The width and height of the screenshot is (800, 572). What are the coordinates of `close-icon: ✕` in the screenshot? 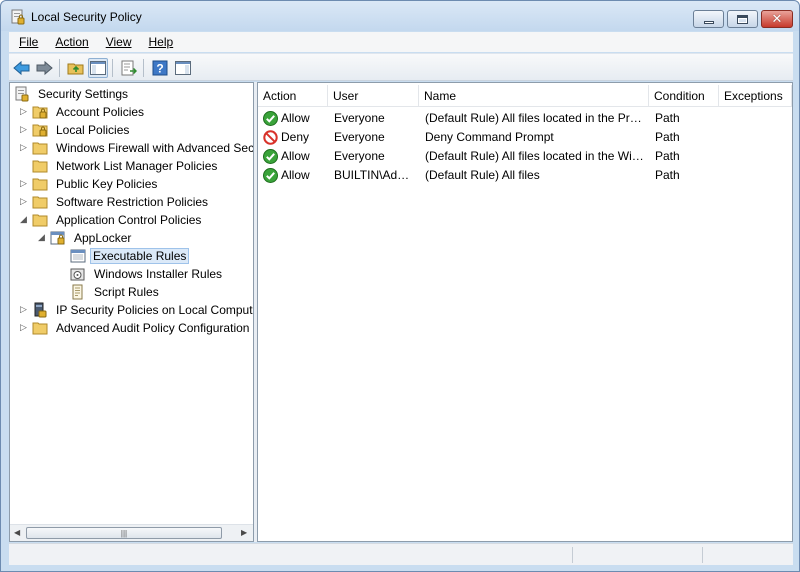 It's located at (777, 18).